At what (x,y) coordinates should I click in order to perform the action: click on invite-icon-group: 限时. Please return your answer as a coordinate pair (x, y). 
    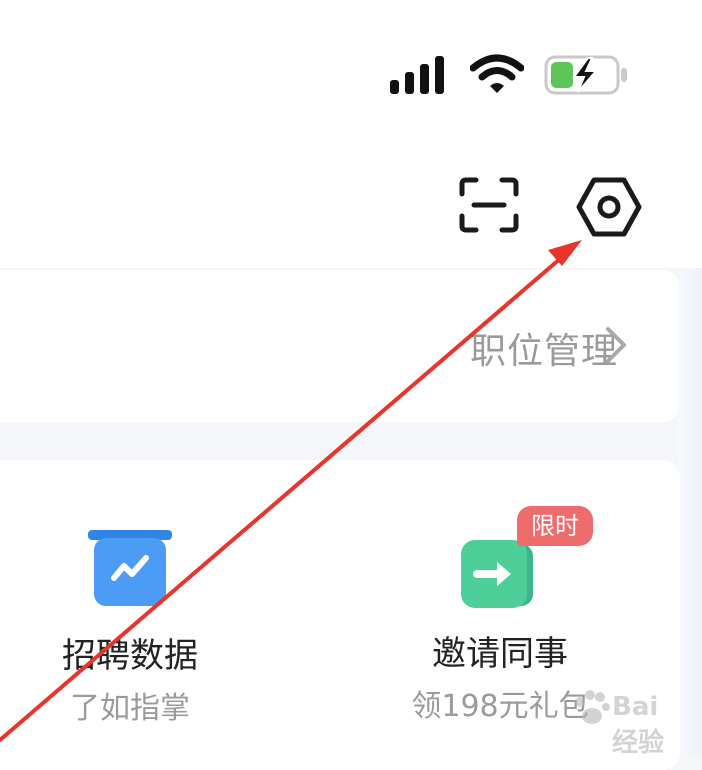
    Looking at the image, I should click on (509, 554).